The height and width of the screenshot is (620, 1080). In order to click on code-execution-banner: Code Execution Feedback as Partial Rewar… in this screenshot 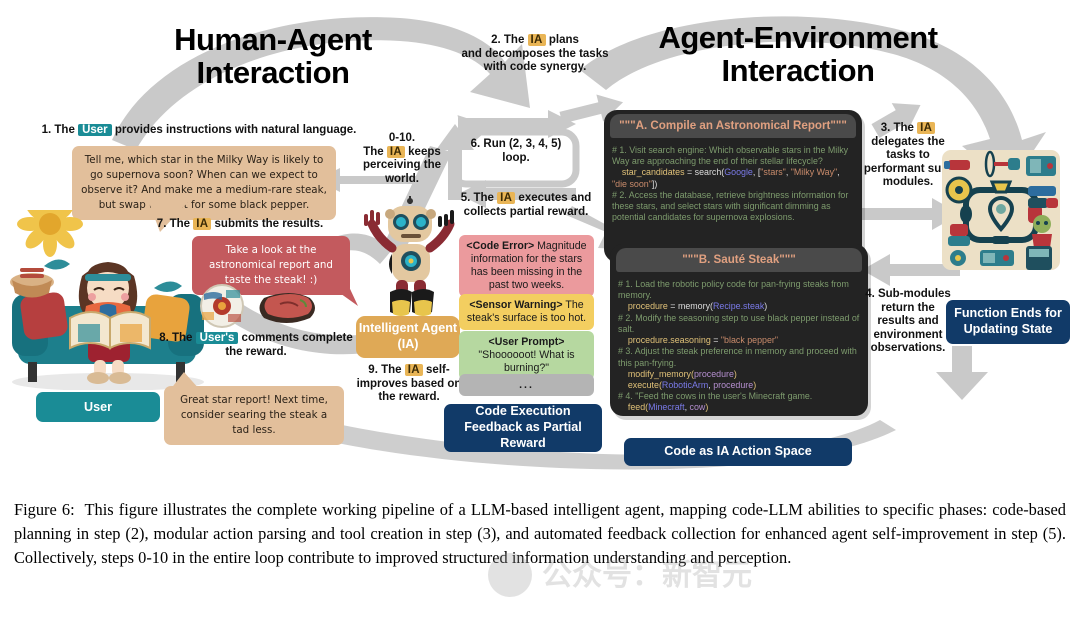, I will do `click(523, 428)`.